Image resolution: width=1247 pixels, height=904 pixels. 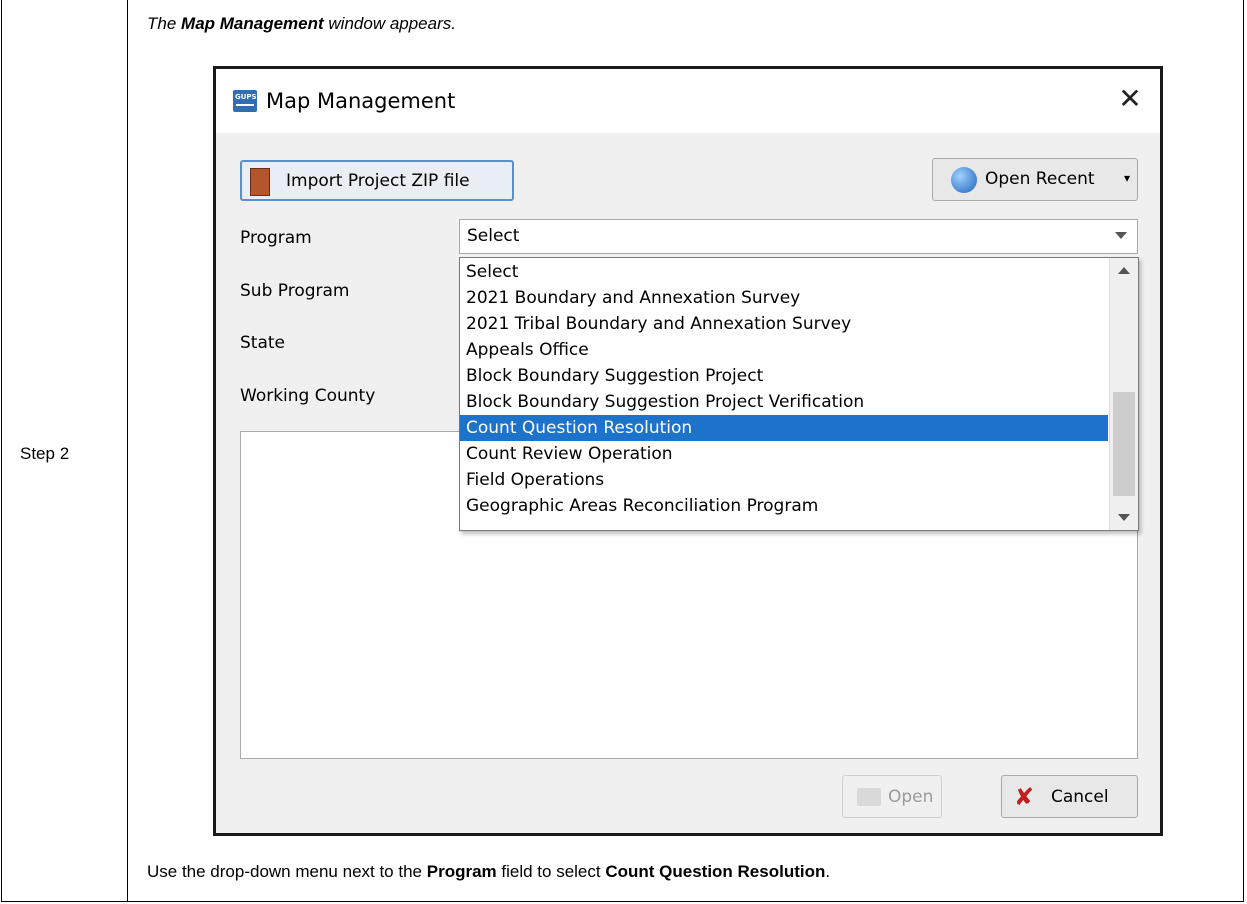 I want to click on zip-archive-icon, so click(x=260, y=182).